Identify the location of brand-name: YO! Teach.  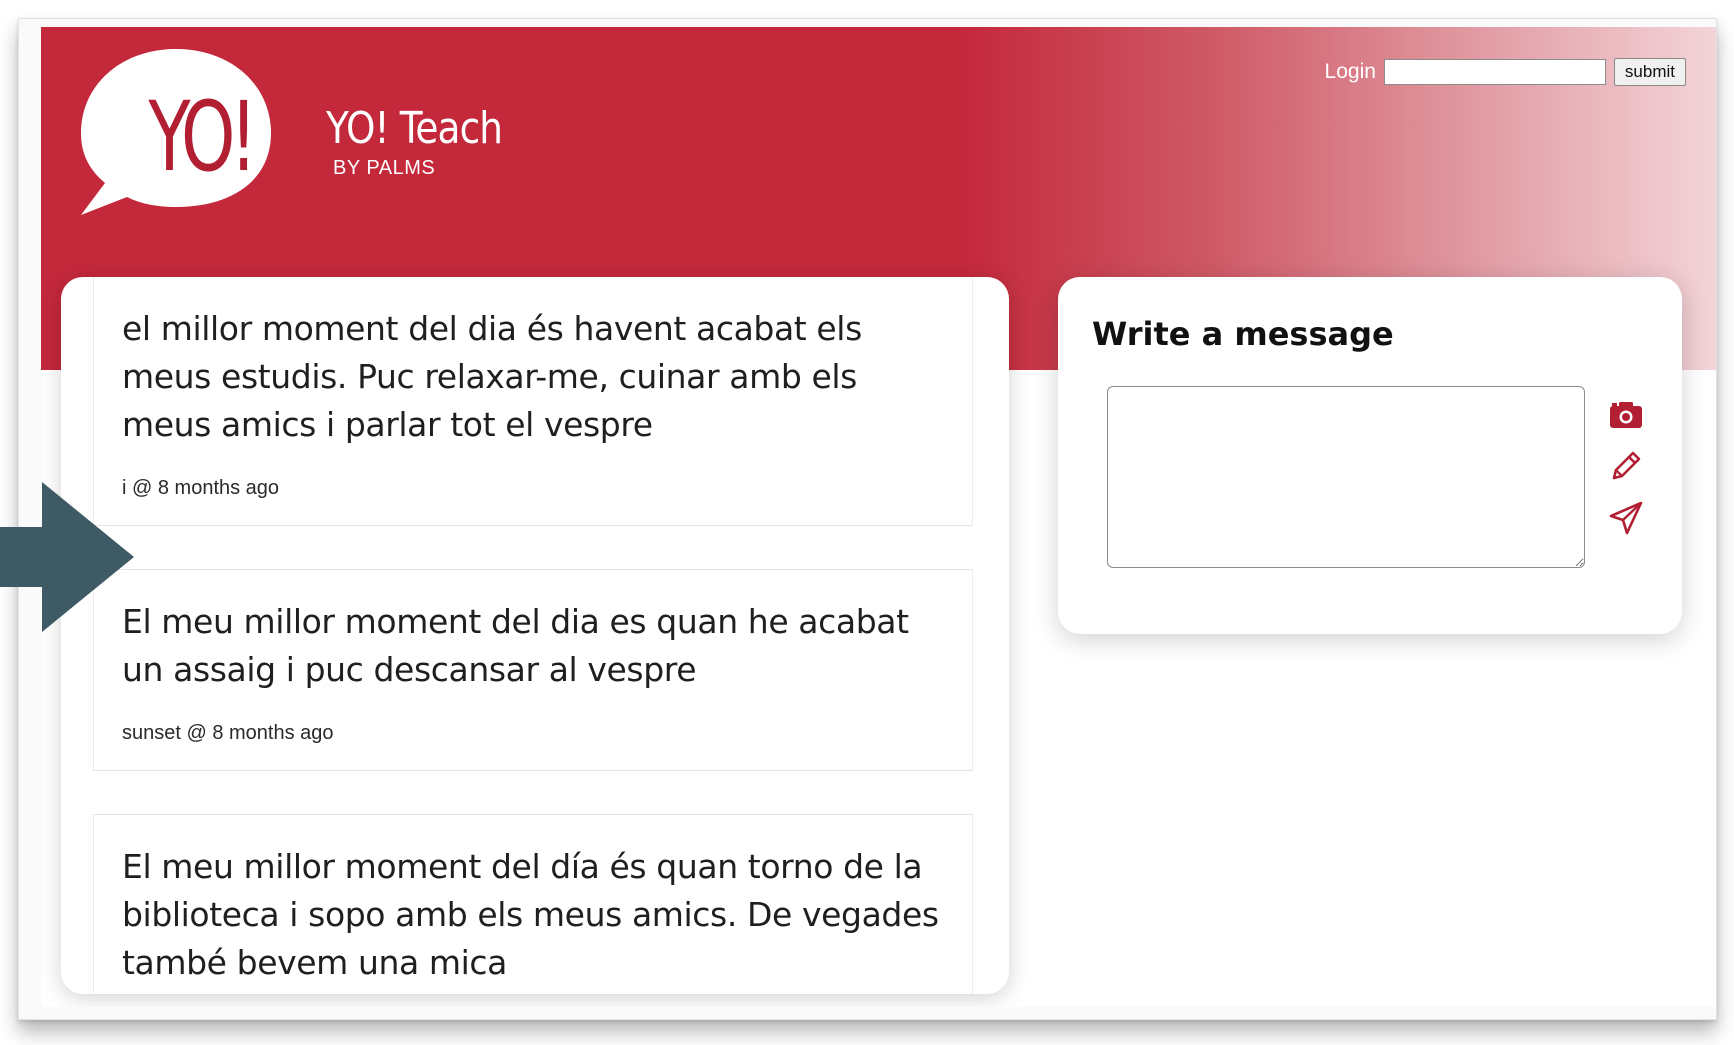
(414, 128).